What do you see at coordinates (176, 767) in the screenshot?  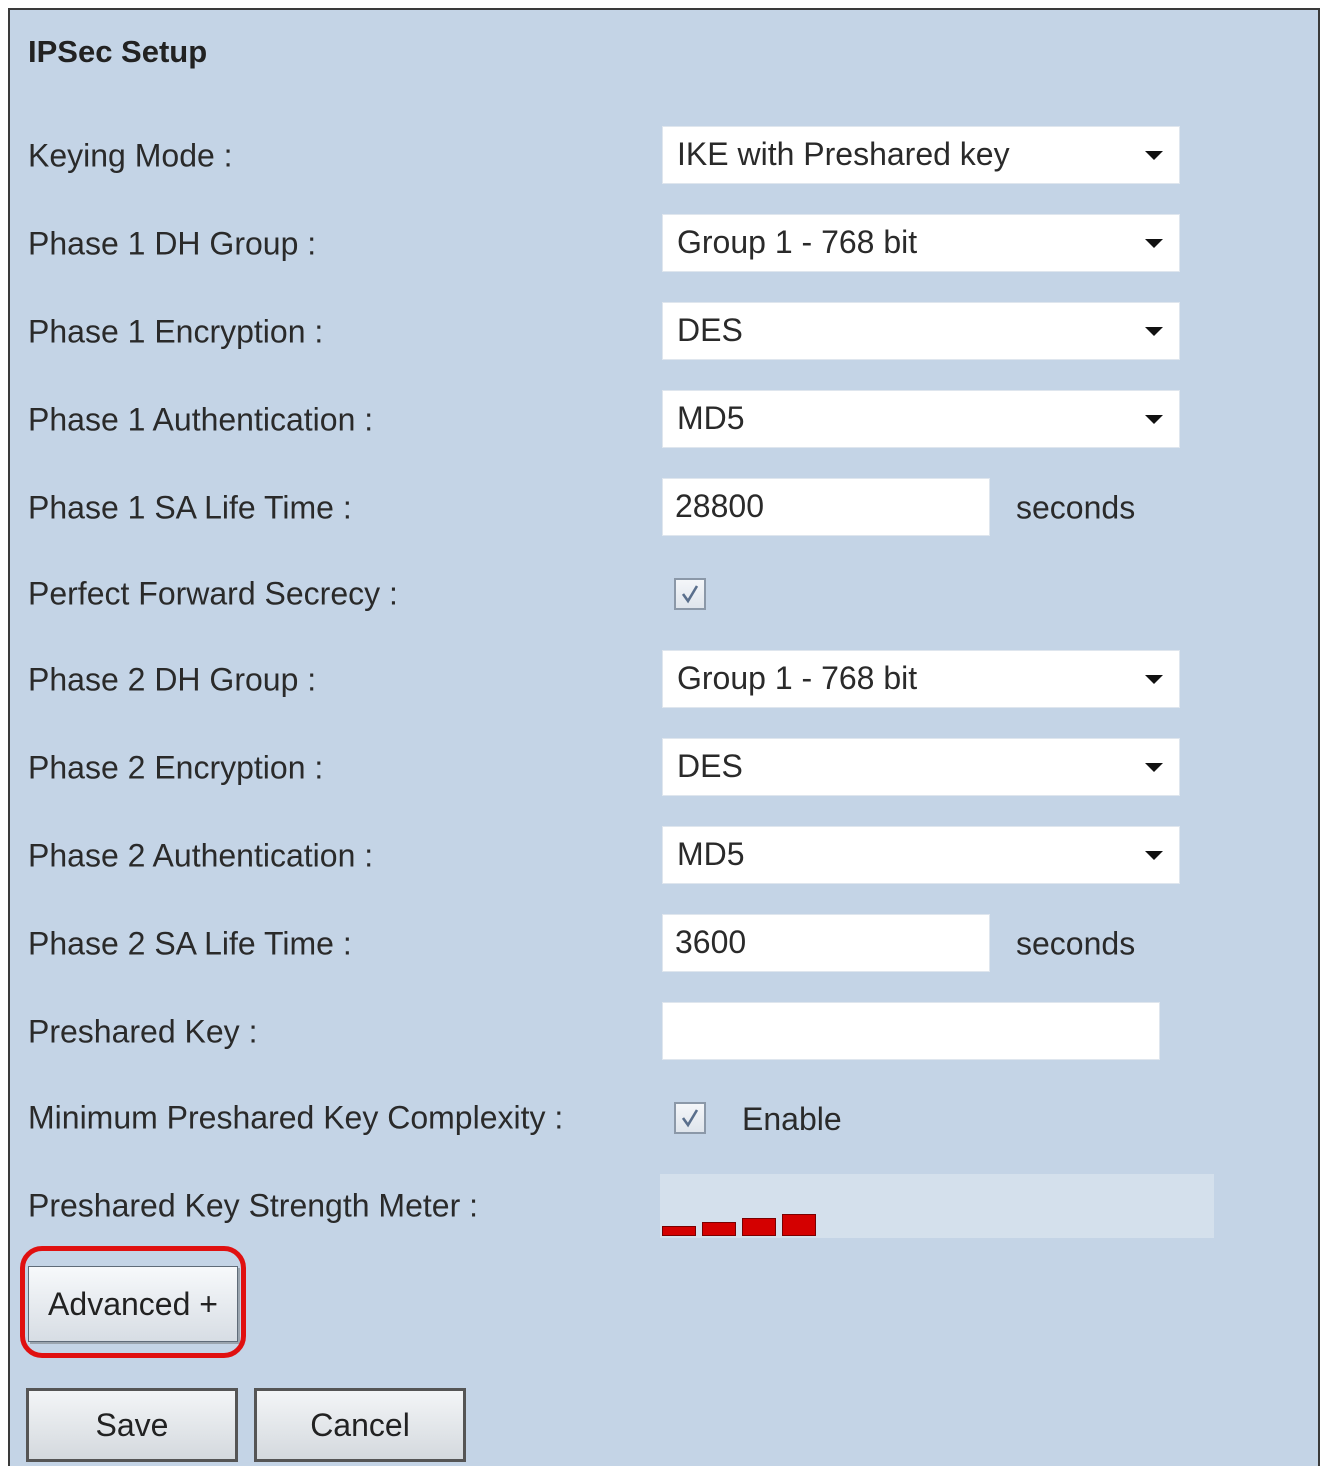 I see `phase2-encryption-label: Phase 2 Encryption :` at bounding box center [176, 767].